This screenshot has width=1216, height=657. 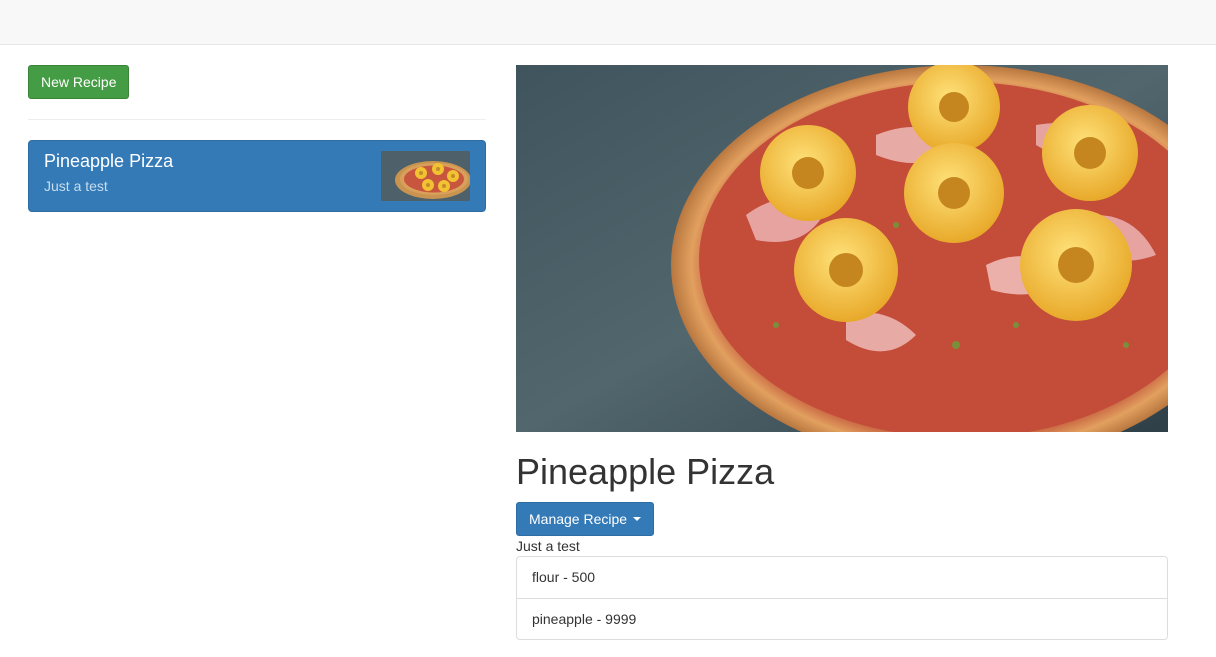 What do you see at coordinates (79, 82) in the screenshot?
I see `new-recipe-button: New Recipe` at bounding box center [79, 82].